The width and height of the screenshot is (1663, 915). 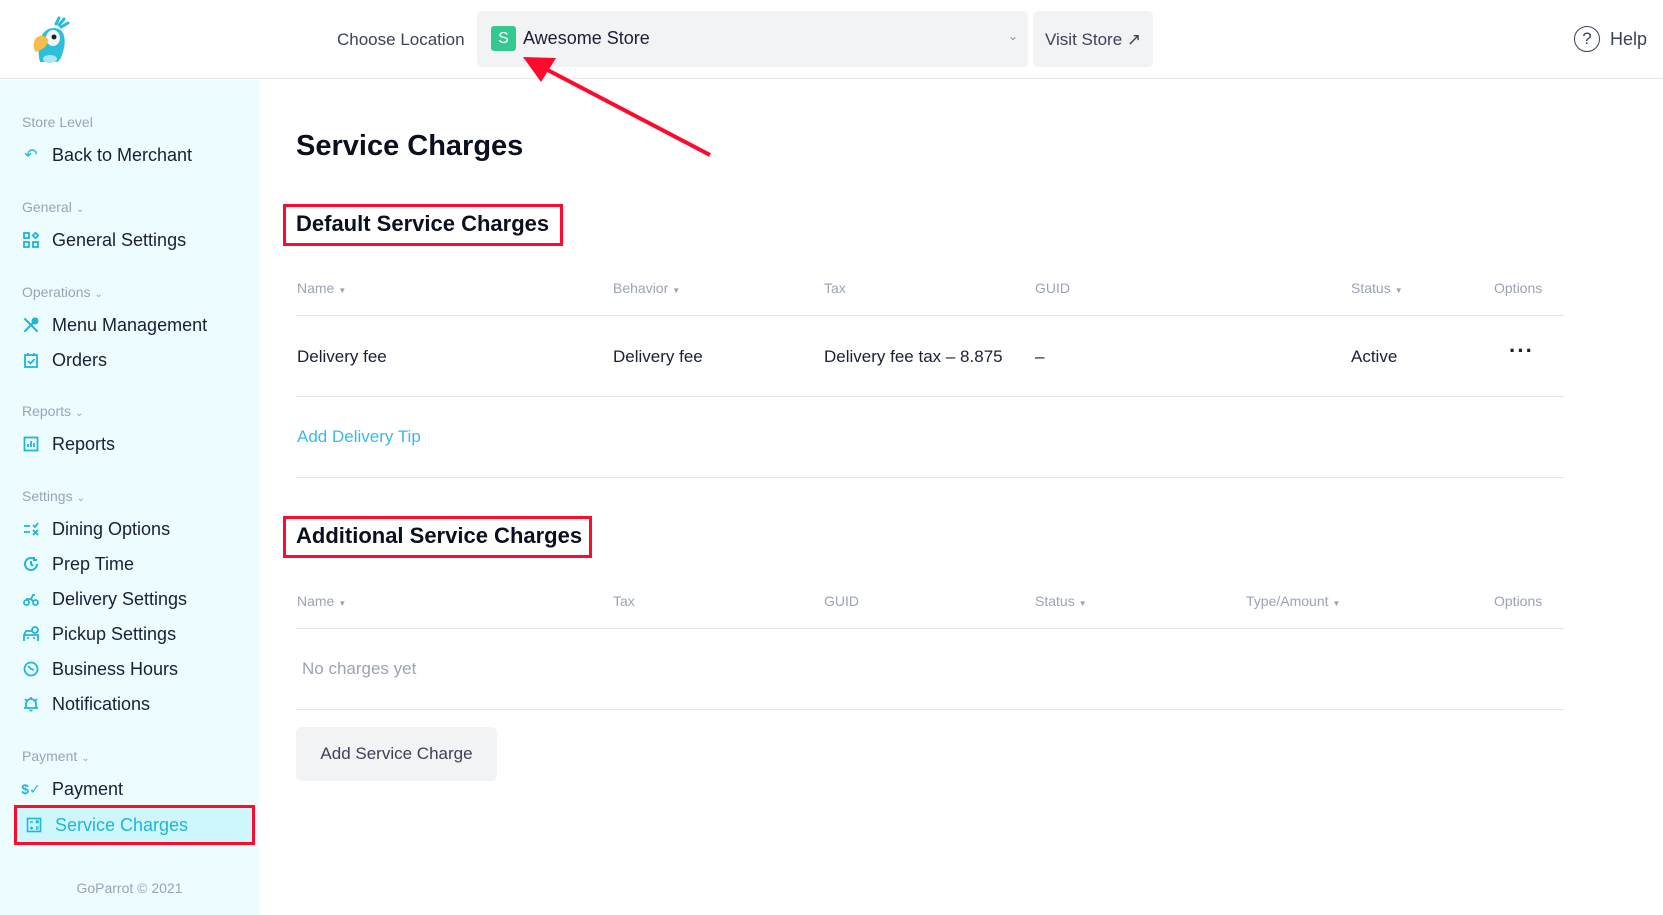 I want to click on selected-location: Awesome Store, so click(x=586, y=38).